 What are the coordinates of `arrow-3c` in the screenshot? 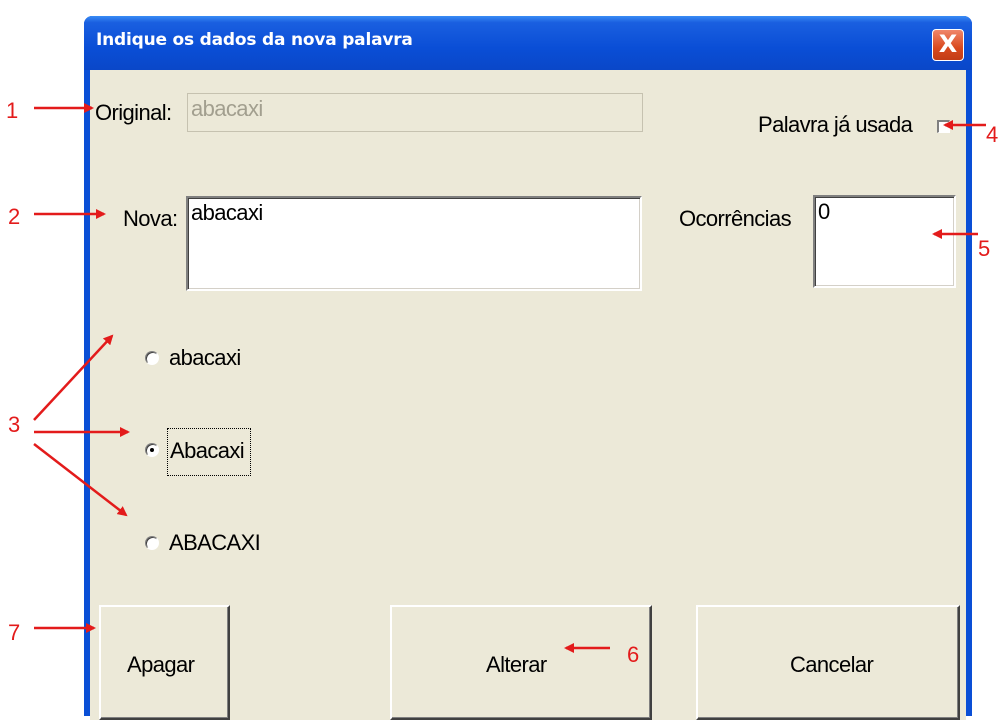 It's located at (80, 480).